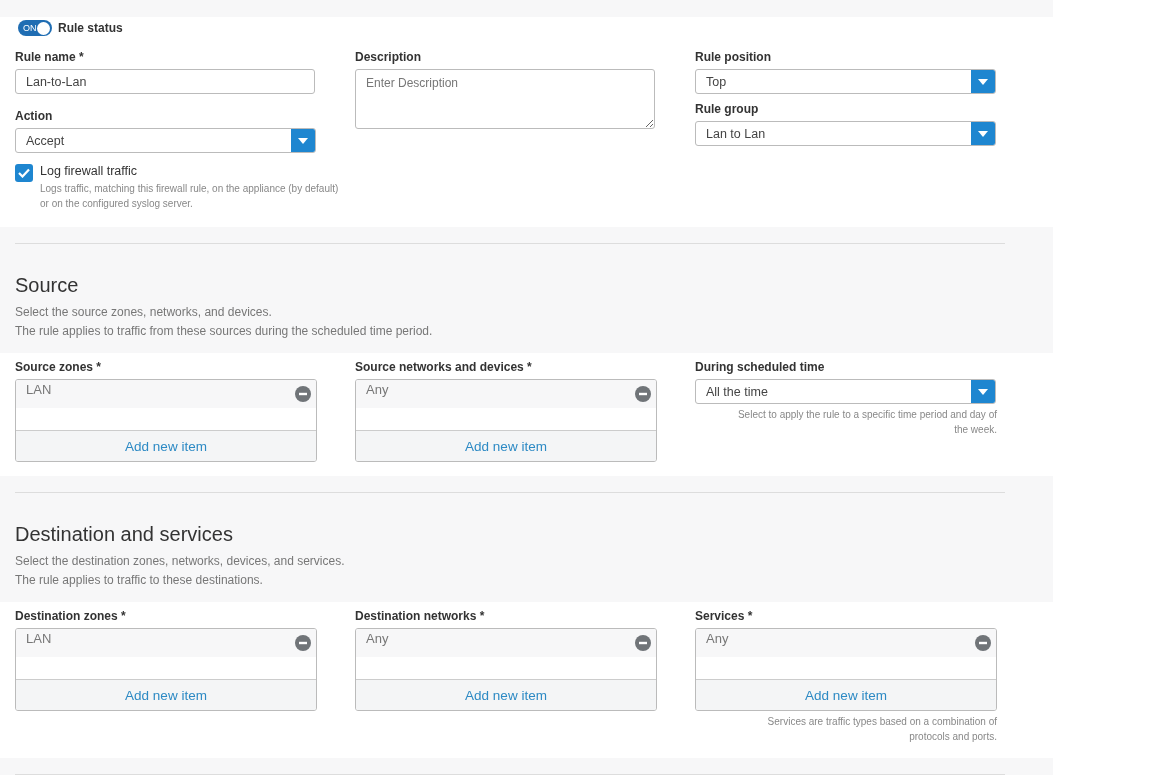 Image resolution: width=1152 pixels, height=775 pixels. Describe the element at coordinates (24, 173) in the screenshot. I see `checkbox` at that location.